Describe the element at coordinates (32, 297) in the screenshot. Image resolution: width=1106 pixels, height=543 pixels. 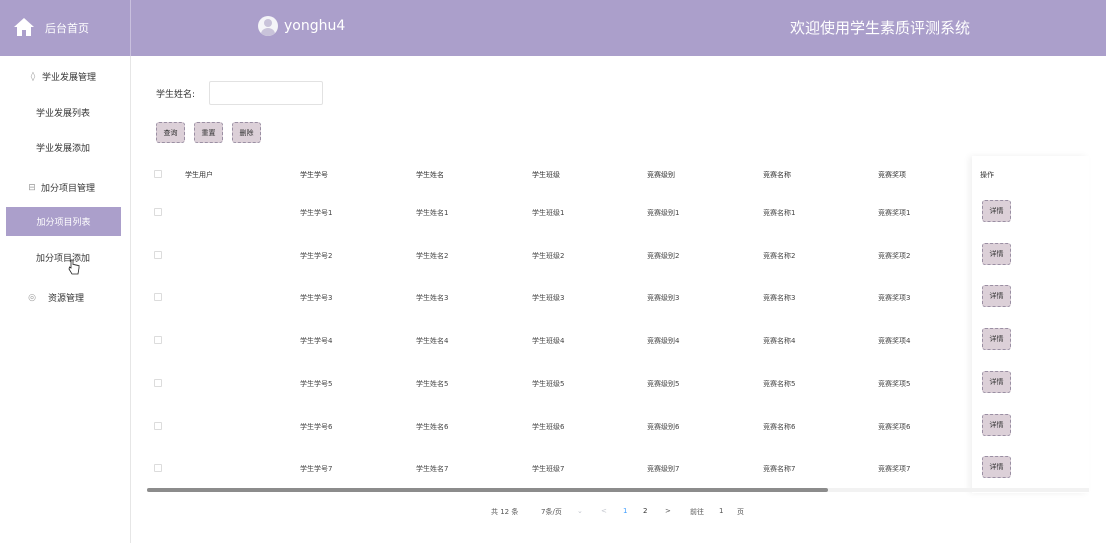
I see `compass-icon: ◎` at that location.